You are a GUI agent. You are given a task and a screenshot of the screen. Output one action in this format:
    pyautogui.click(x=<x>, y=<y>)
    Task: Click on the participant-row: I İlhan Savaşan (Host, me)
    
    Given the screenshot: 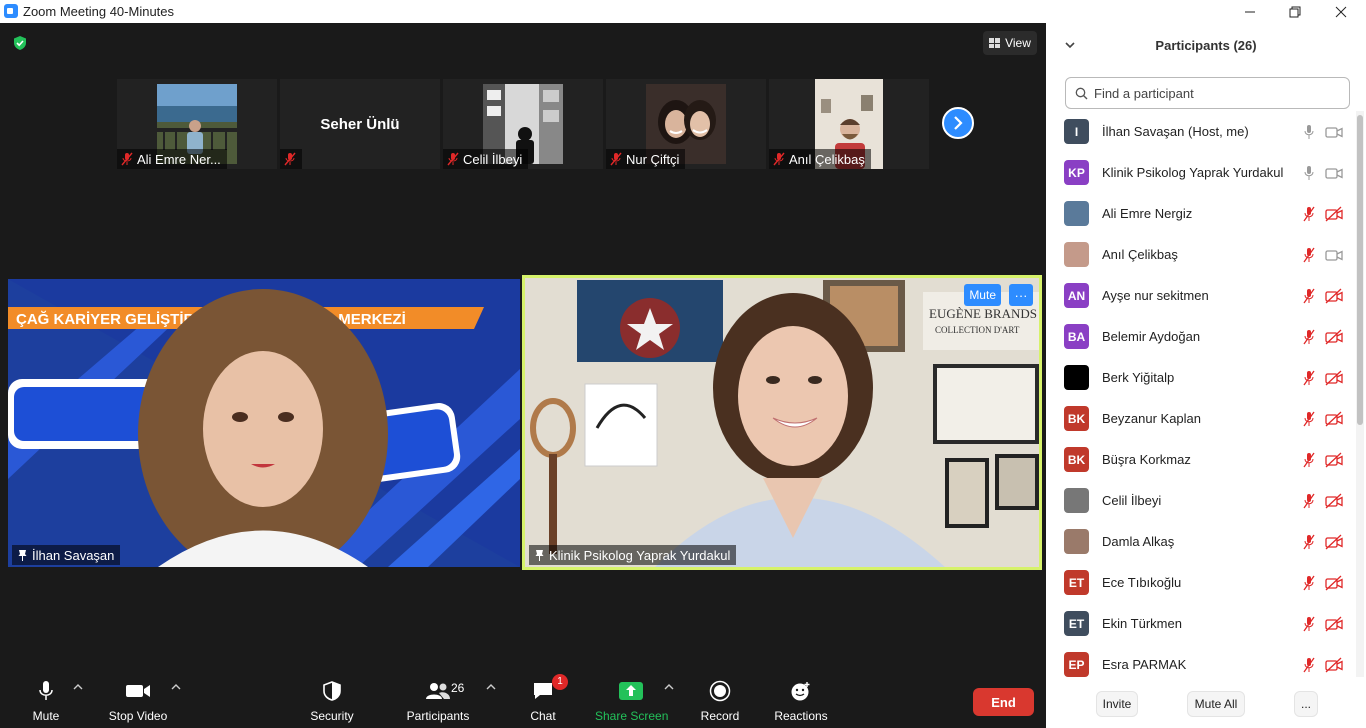 What is the action you would take?
    pyautogui.click(x=1201, y=131)
    